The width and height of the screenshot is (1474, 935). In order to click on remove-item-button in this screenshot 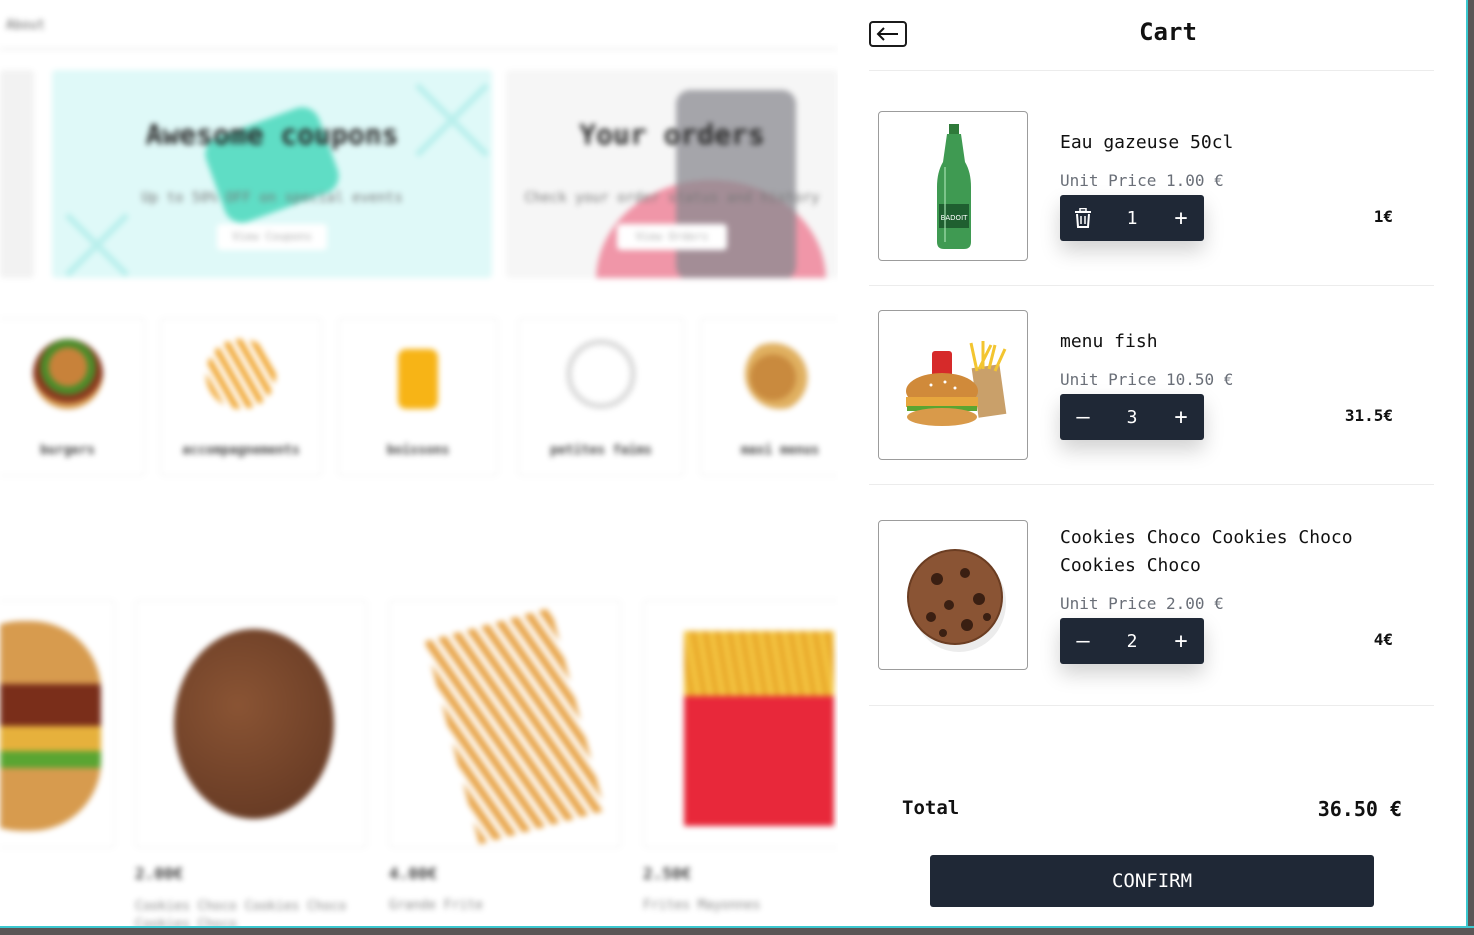, I will do `click(1083, 218)`.